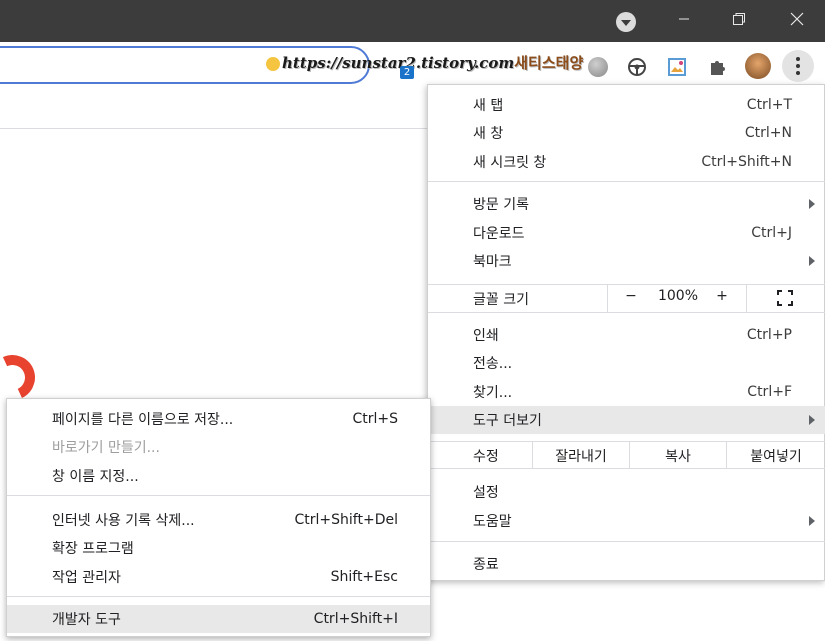 The image size is (825, 641). I want to click on close-button, so click(797, 19).